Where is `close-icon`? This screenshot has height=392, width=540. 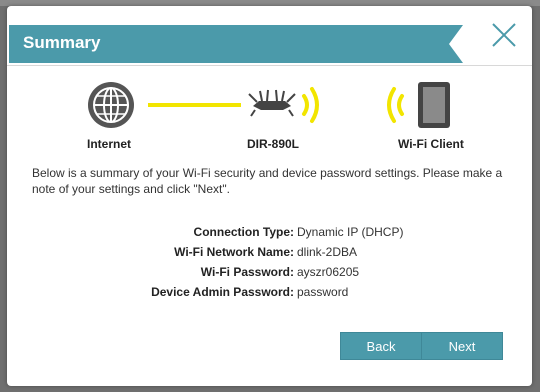 close-icon is located at coordinates (504, 35).